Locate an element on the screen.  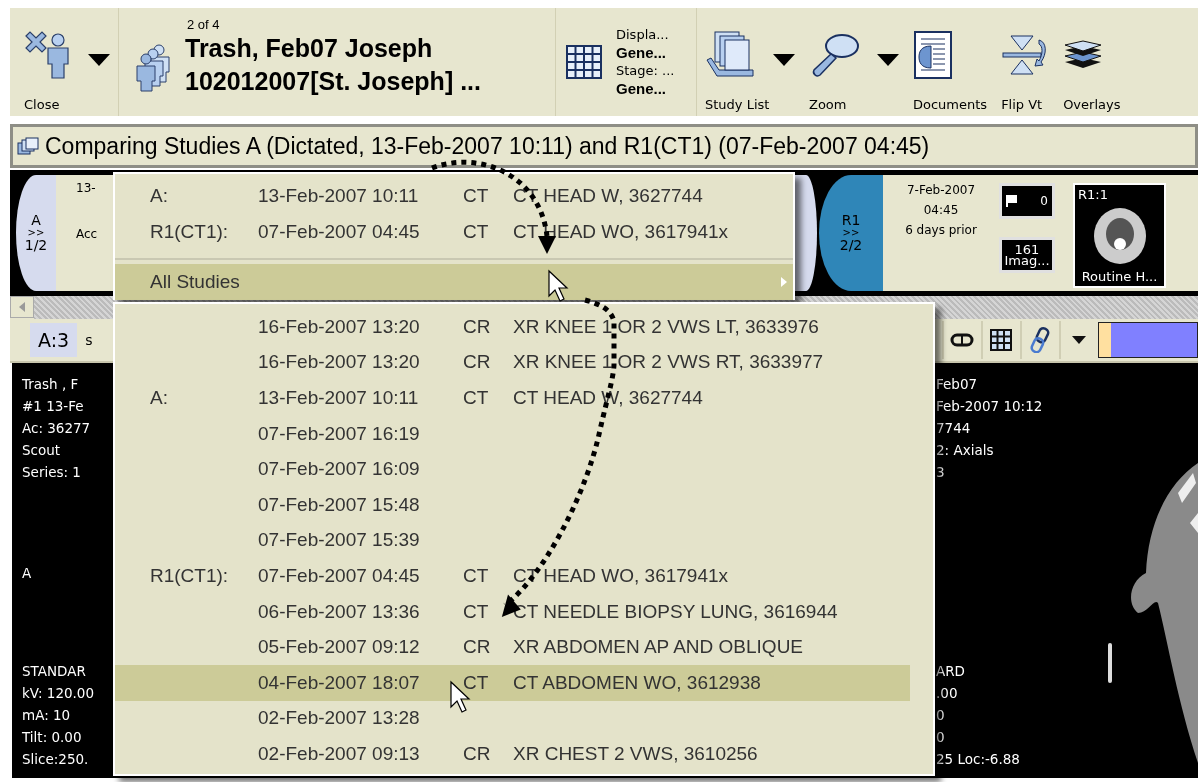
study-tab: R1 >> 2/2 is located at coordinates (851, 233).